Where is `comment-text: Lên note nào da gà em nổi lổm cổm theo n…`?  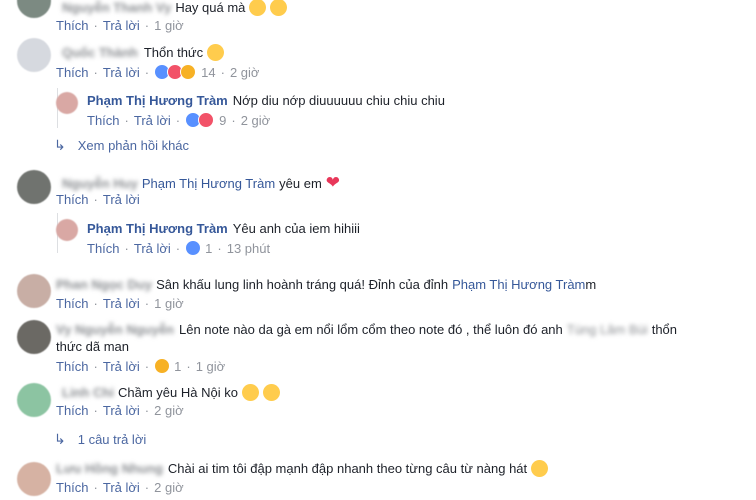 comment-text: Lên note nào da gà em nổi lổm cổm theo n… is located at coordinates (370, 329).